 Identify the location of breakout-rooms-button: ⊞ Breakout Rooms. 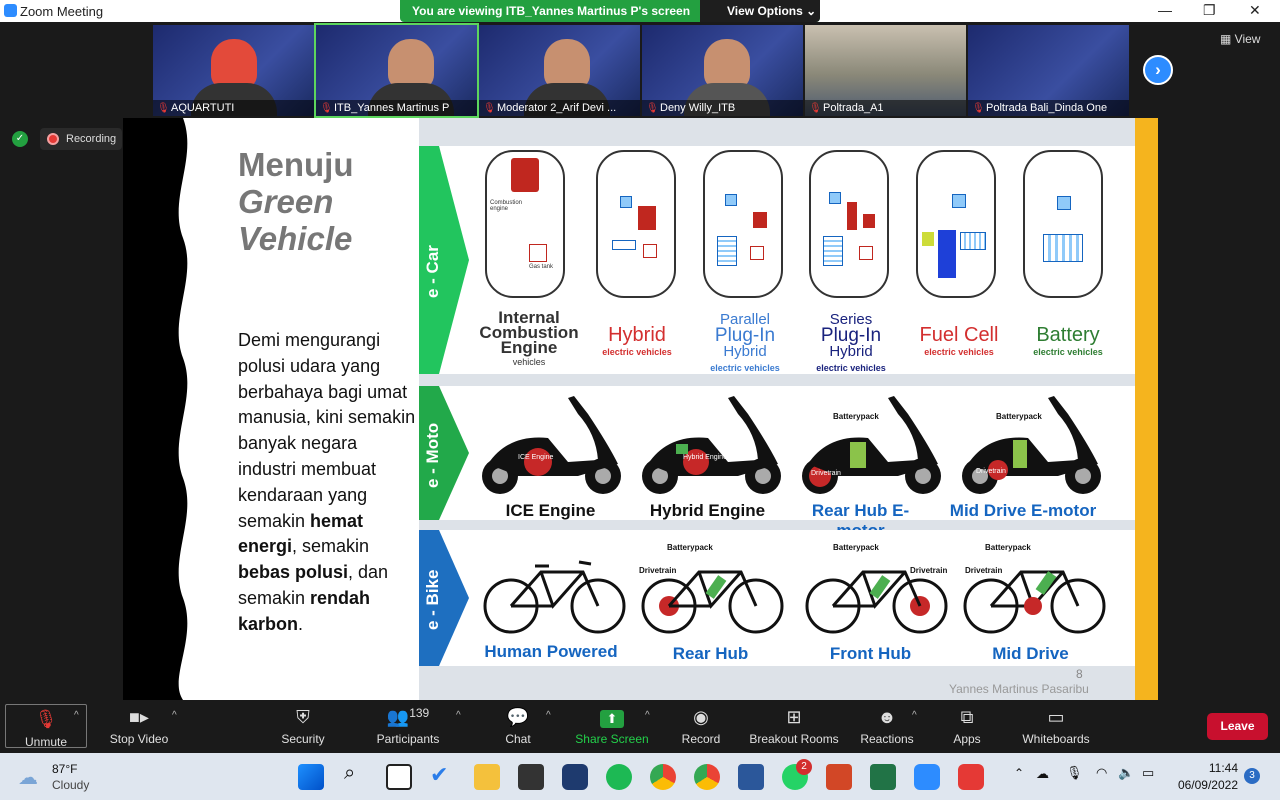
(794, 726).